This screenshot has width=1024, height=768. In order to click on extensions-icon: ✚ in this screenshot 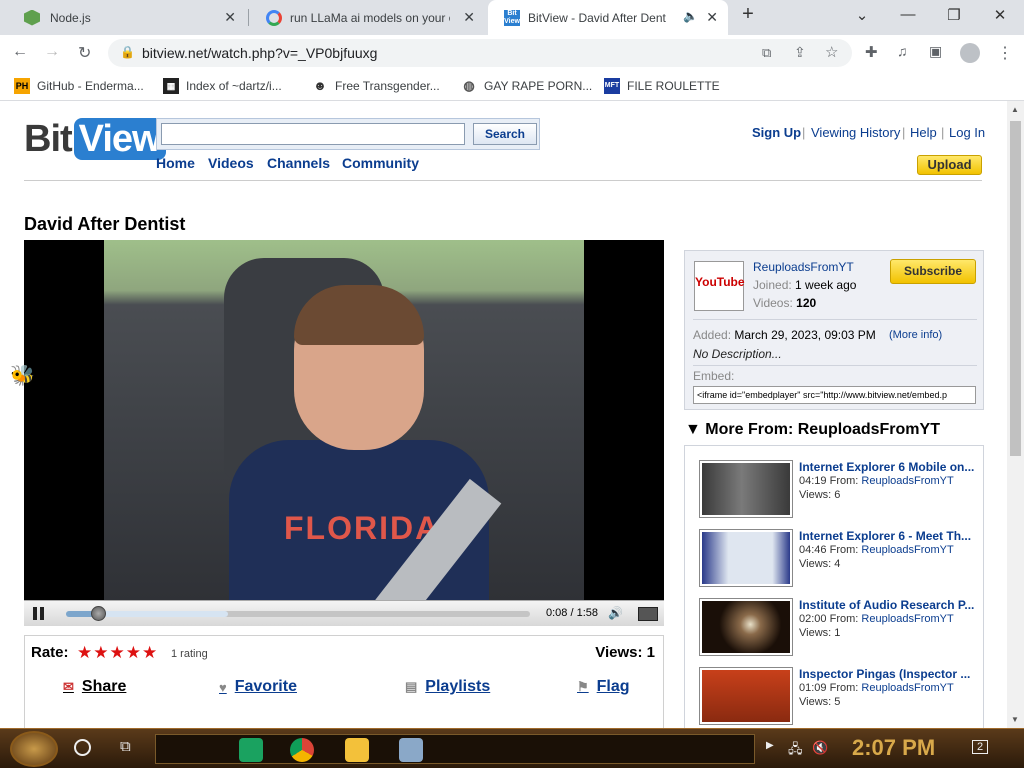, I will do `click(871, 52)`.